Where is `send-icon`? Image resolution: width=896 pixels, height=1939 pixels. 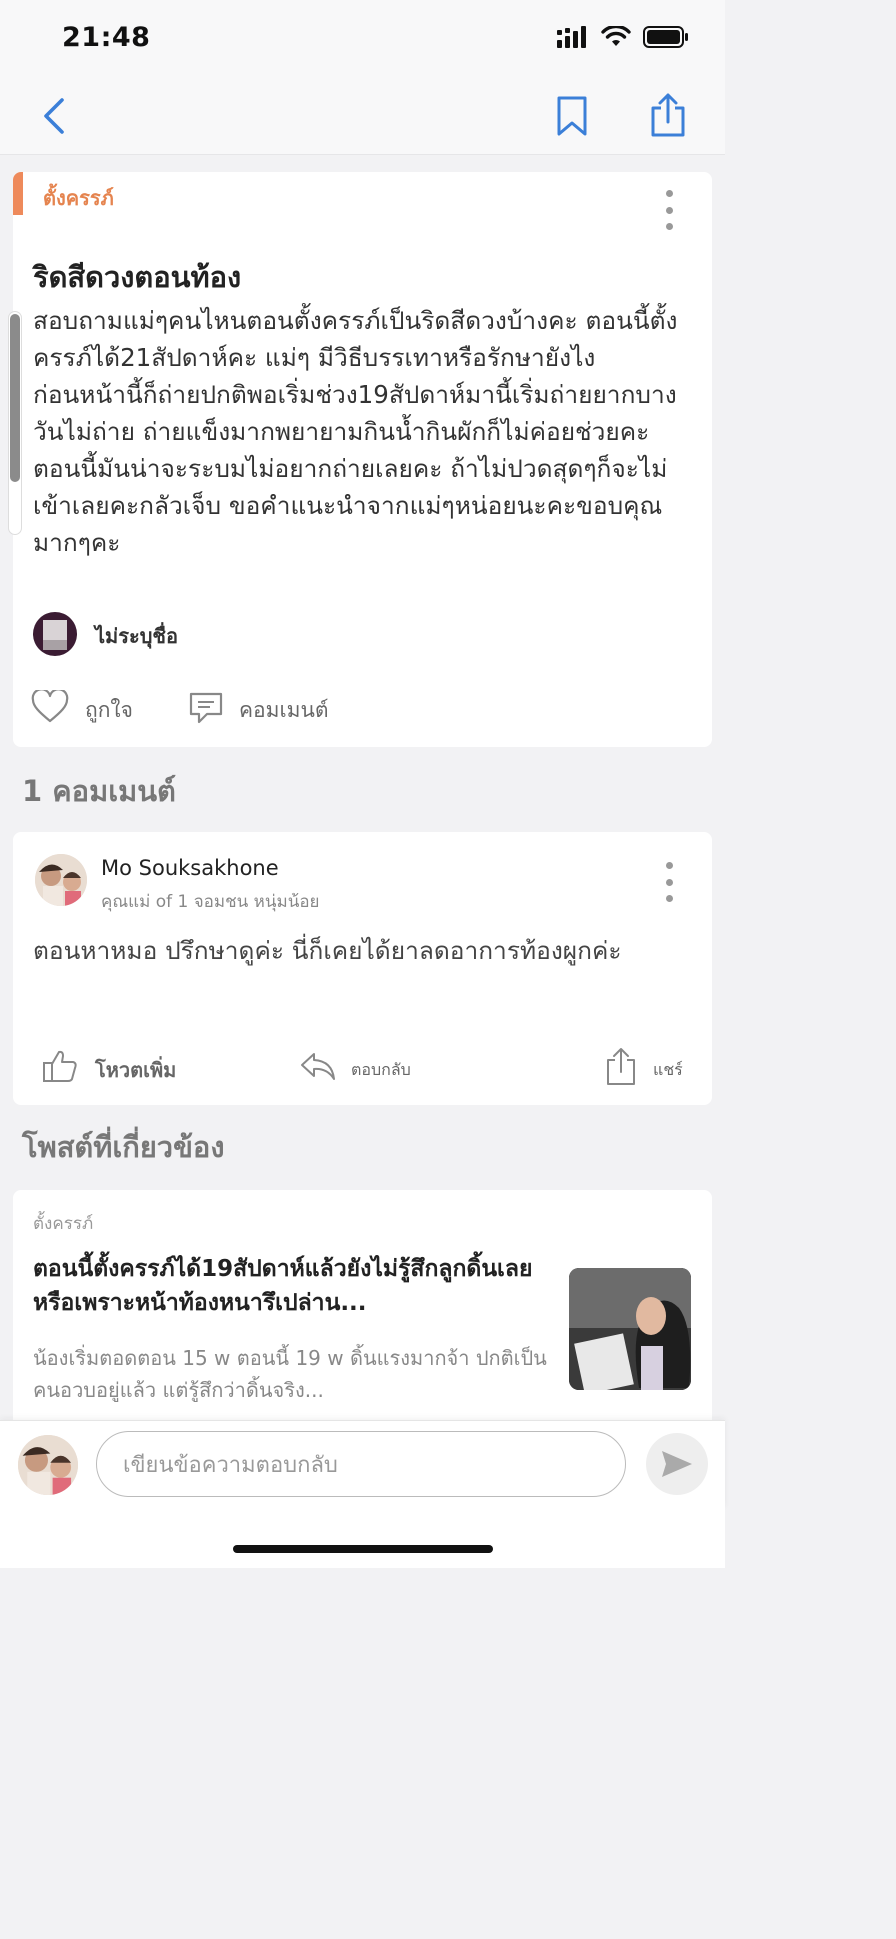 send-icon is located at coordinates (677, 1464).